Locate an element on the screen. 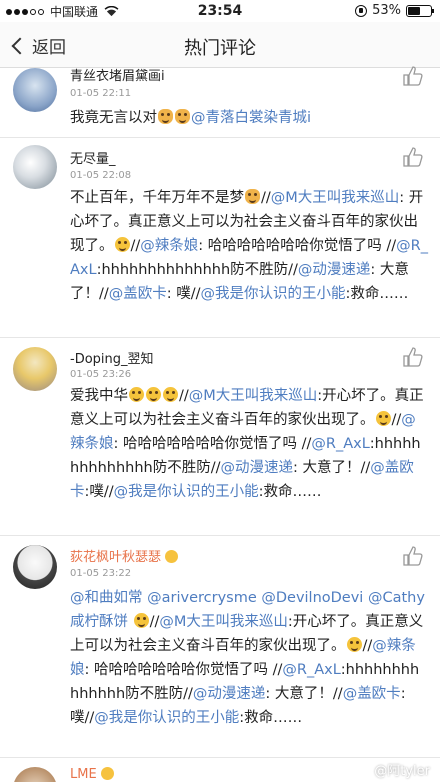 The image size is (440, 782). mention-link: @arivercrysme is located at coordinates (202, 598).